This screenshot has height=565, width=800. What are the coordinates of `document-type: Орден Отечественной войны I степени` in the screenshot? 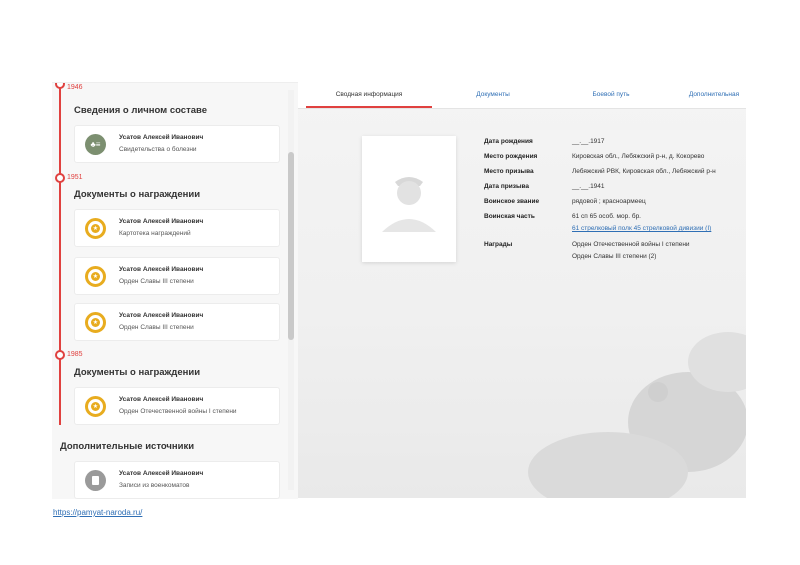 It's located at (178, 411).